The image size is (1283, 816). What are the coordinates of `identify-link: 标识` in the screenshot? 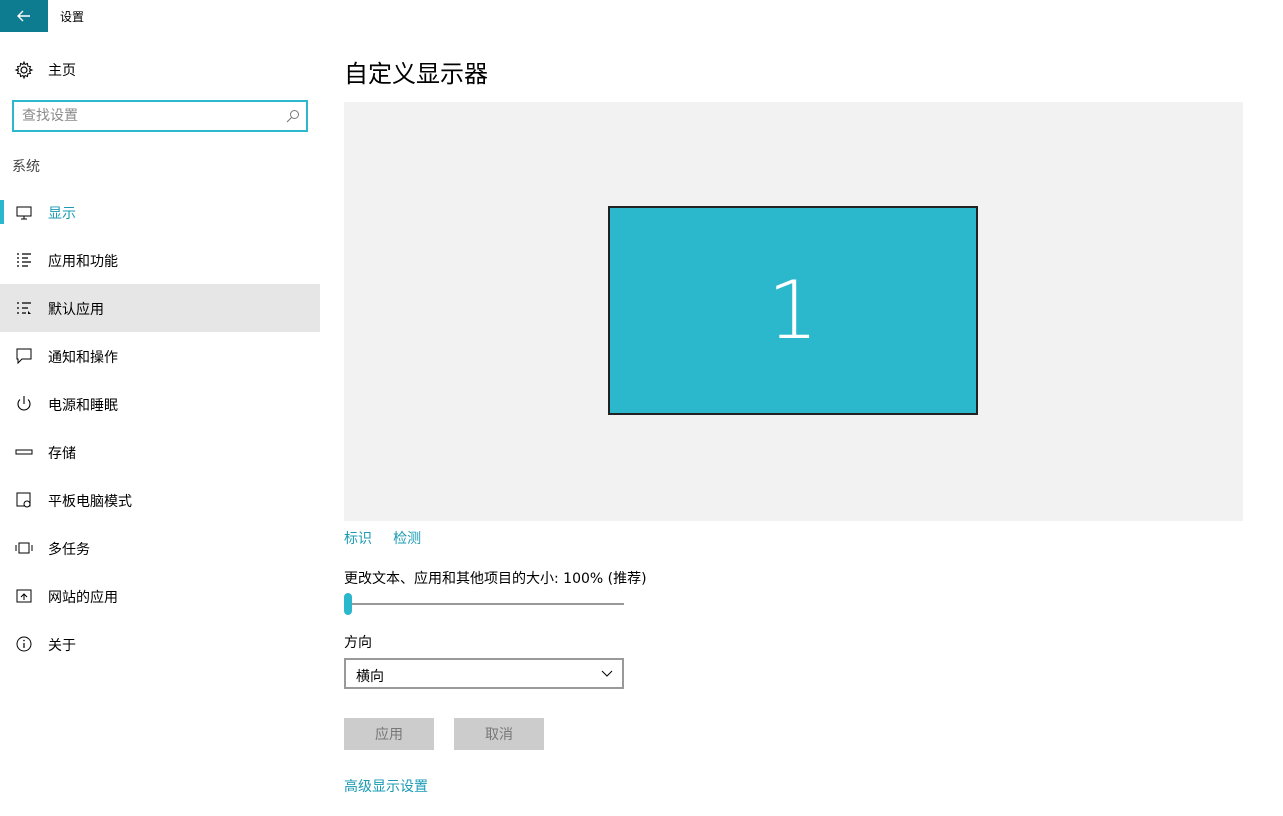 It's located at (358, 538).